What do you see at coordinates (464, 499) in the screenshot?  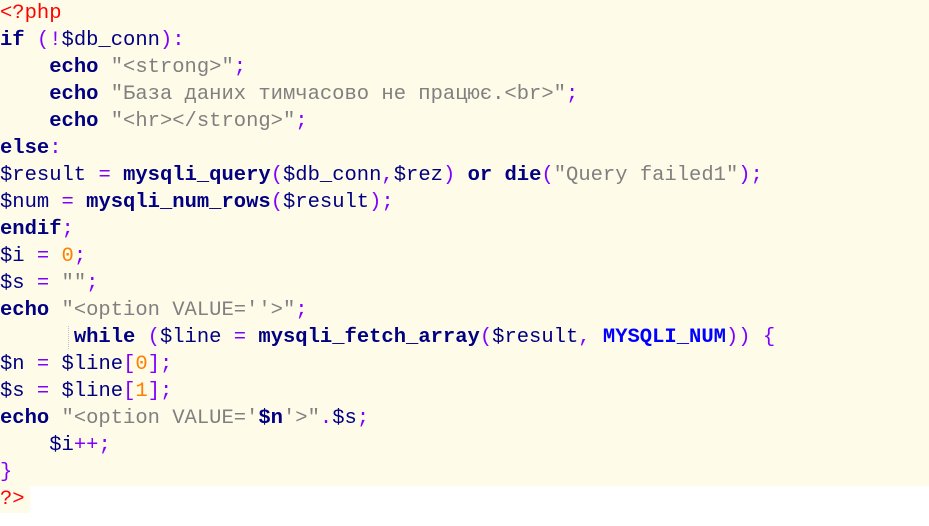 I see `code-line: ?>` at bounding box center [464, 499].